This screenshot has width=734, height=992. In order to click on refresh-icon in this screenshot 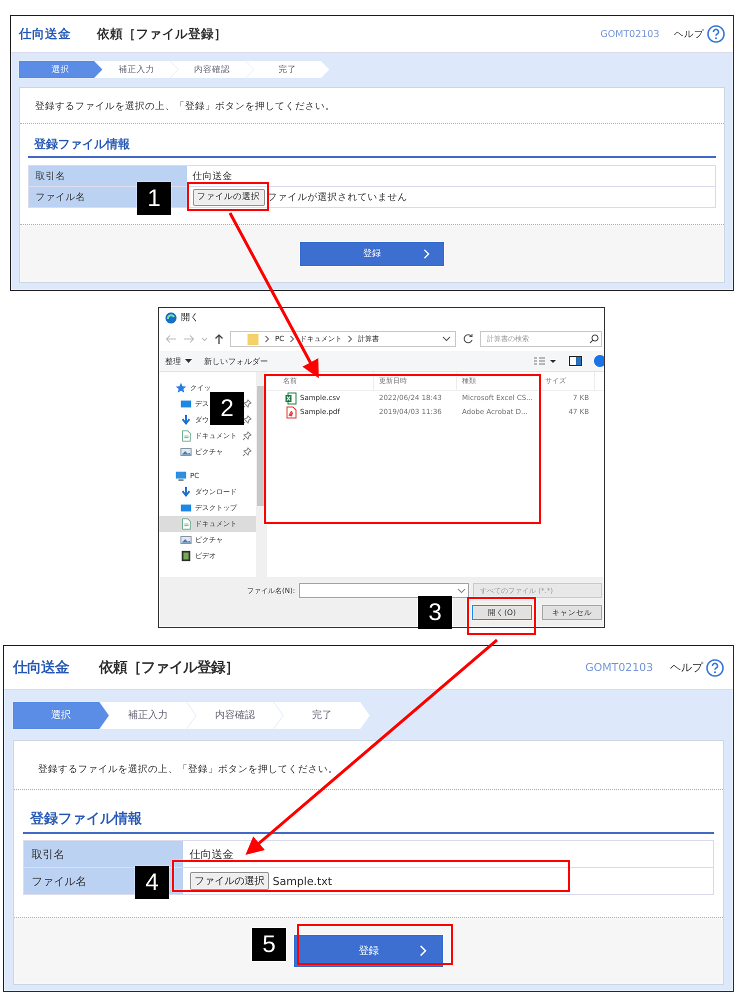, I will do `click(468, 339)`.